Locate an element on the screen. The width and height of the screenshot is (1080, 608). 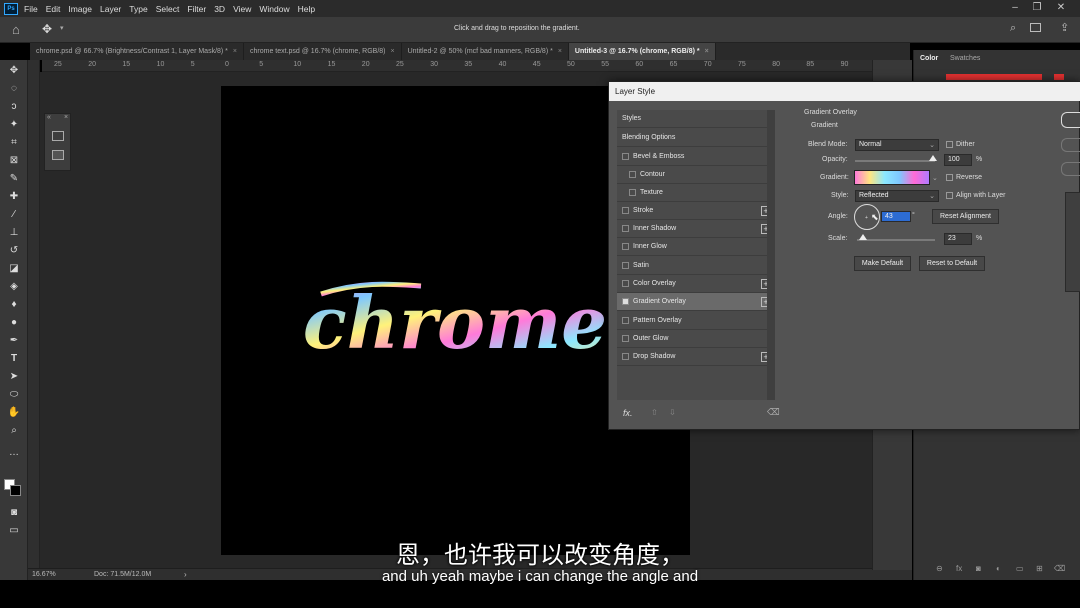
frame-tool-icon: ⊠ is located at coordinates (14, 161).